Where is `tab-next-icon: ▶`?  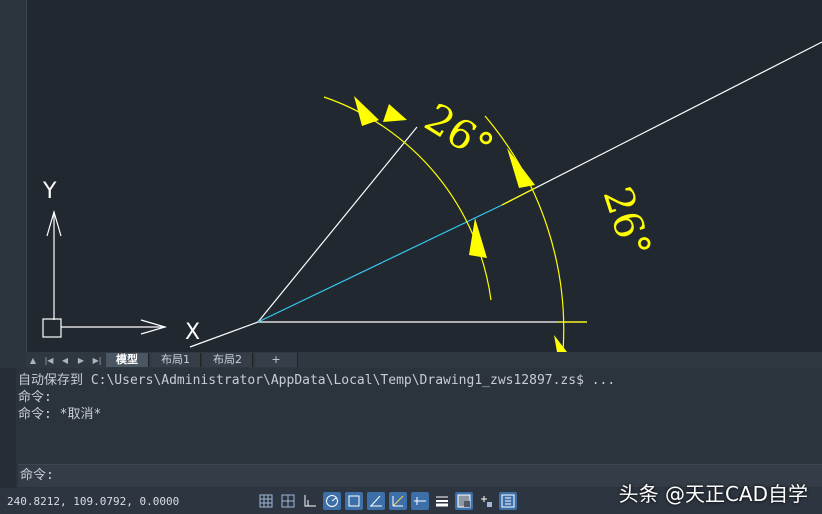 tab-next-icon: ▶ is located at coordinates (81, 360).